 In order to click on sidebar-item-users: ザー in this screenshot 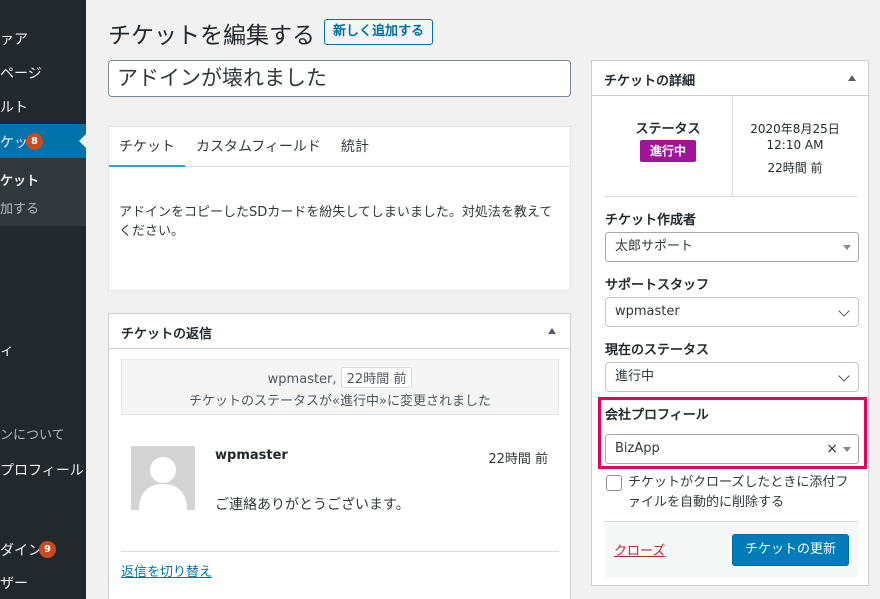, I will do `click(43, 583)`.